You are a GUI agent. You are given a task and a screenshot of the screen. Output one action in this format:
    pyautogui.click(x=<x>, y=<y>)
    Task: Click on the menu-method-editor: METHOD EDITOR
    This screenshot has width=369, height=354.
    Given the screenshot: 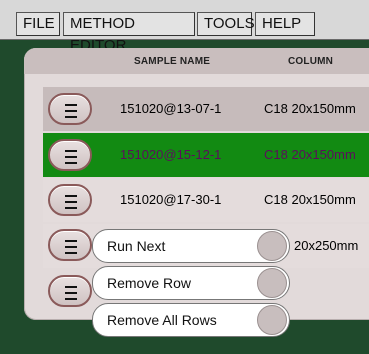 What is the action you would take?
    pyautogui.click(x=129, y=33)
    